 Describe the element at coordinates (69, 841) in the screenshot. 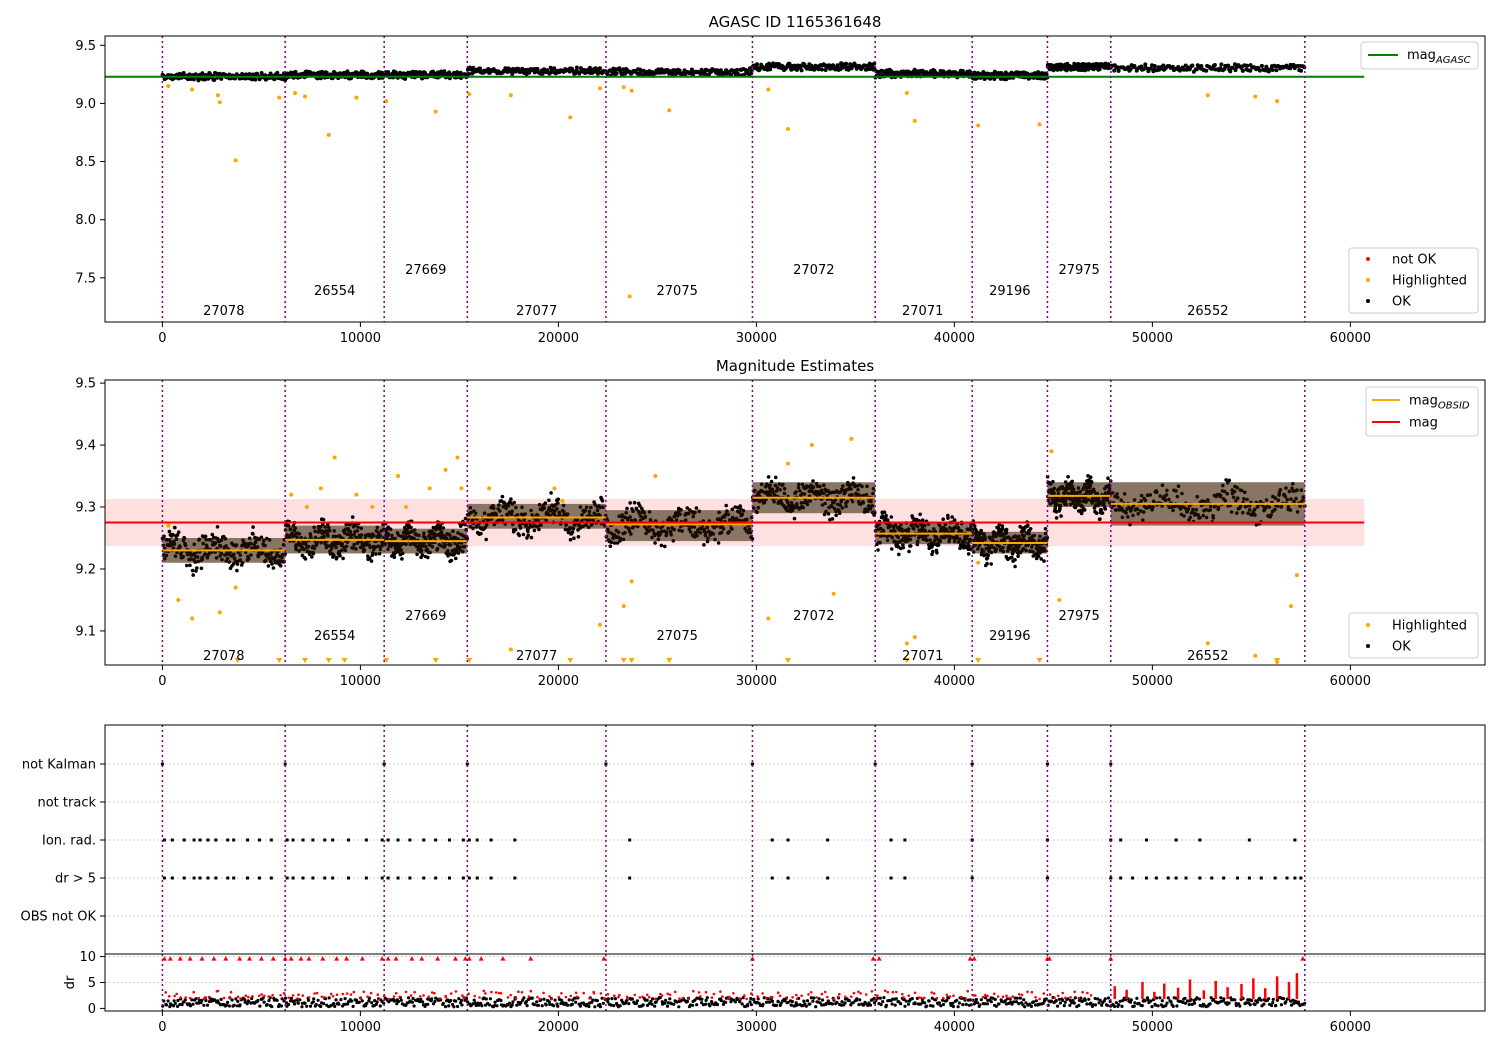

I see `flag-category-label: Ion. rad.` at that location.